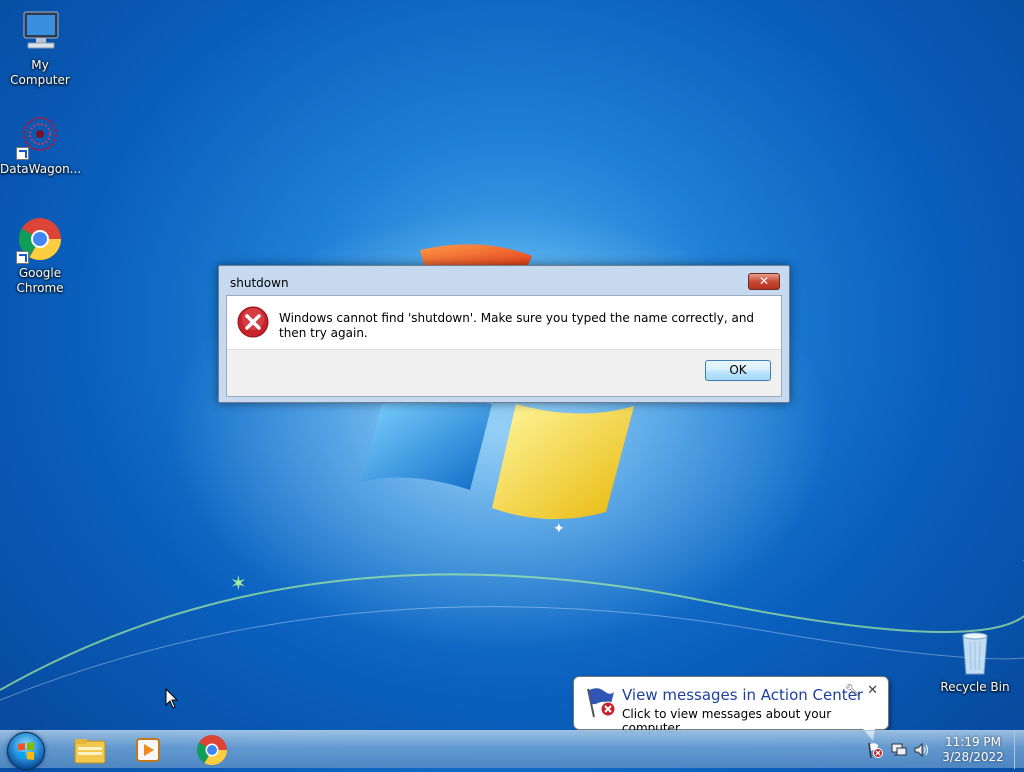 The image size is (1024, 772). Describe the element at coordinates (875, 750) in the screenshot. I see `action-center-icon` at that location.